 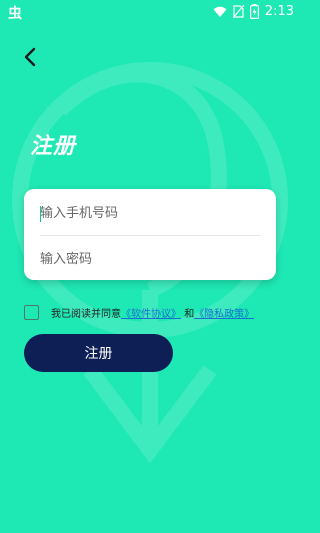 What do you see at coordinates (220, 11) in the screenshot?
I see `wifi-icon` at bounding box center [220, 11].